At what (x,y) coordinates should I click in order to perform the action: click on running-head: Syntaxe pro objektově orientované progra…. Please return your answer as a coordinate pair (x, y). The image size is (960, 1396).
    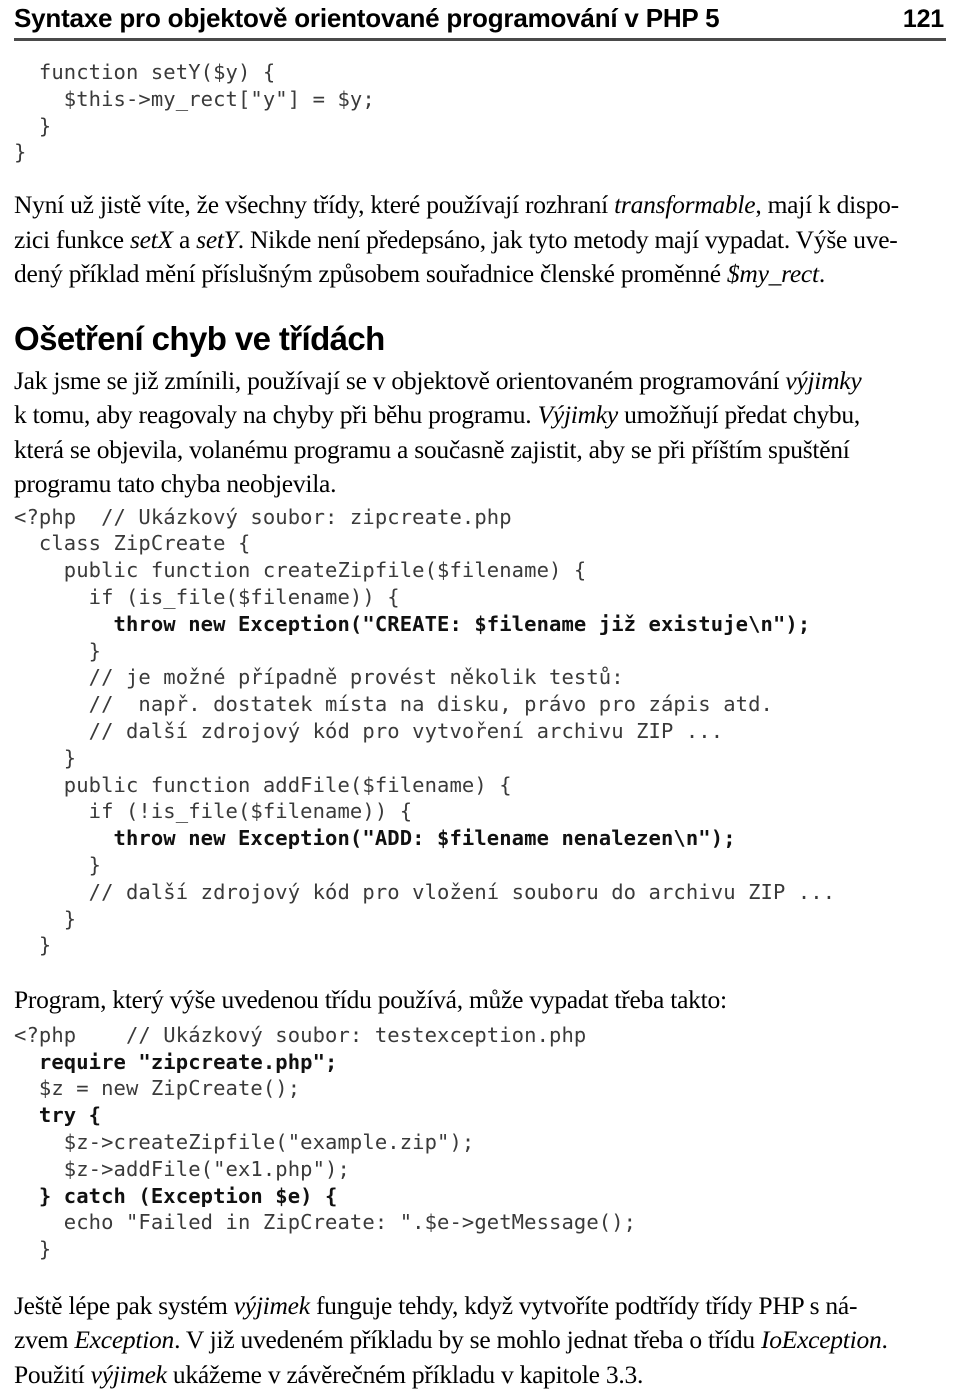
    Looking at the image, I should click on (480, 17).